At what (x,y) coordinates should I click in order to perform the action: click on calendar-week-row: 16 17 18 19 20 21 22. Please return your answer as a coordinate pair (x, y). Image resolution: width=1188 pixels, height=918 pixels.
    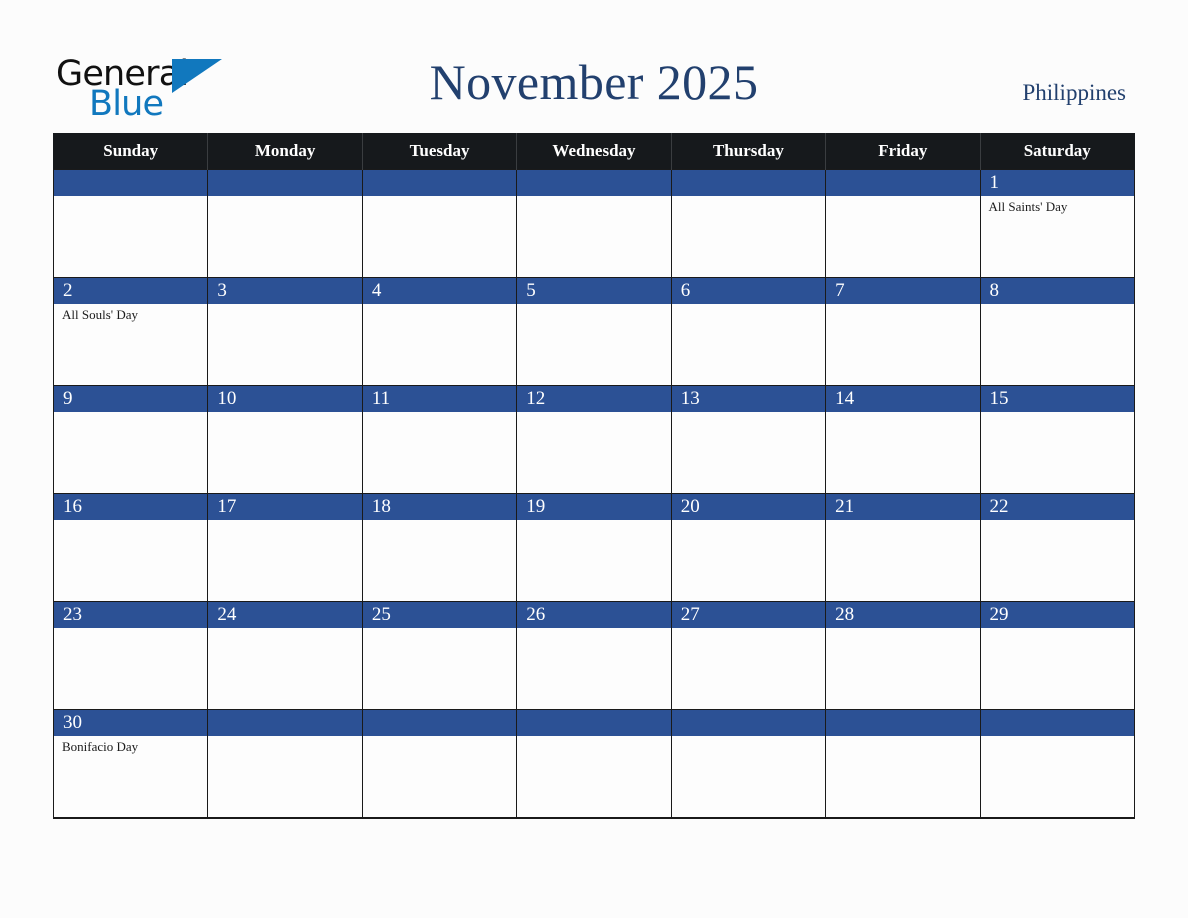
    Looking at the image, I should click on (593, 547).